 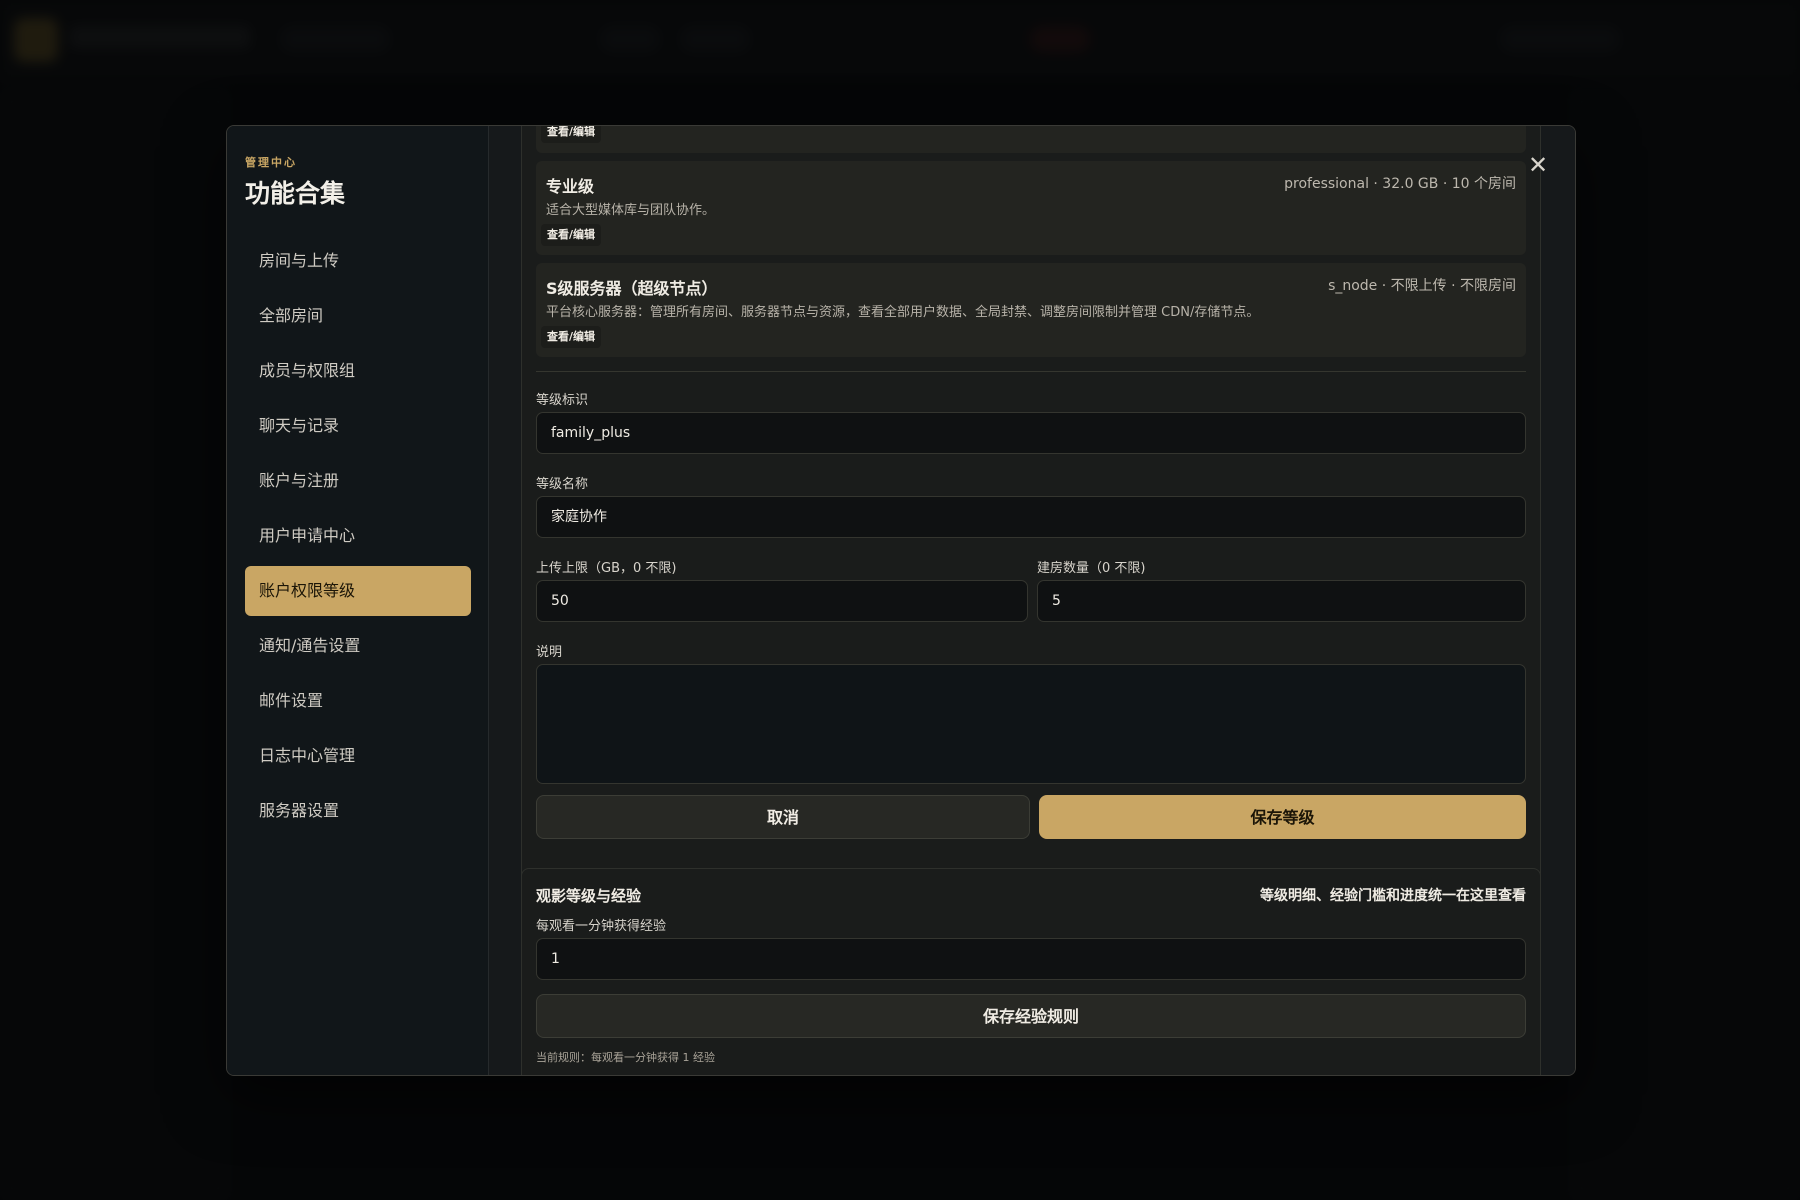 I want to click on tier-description: 适合大型媒体库与团队协作。, so click(x=631, y=210).